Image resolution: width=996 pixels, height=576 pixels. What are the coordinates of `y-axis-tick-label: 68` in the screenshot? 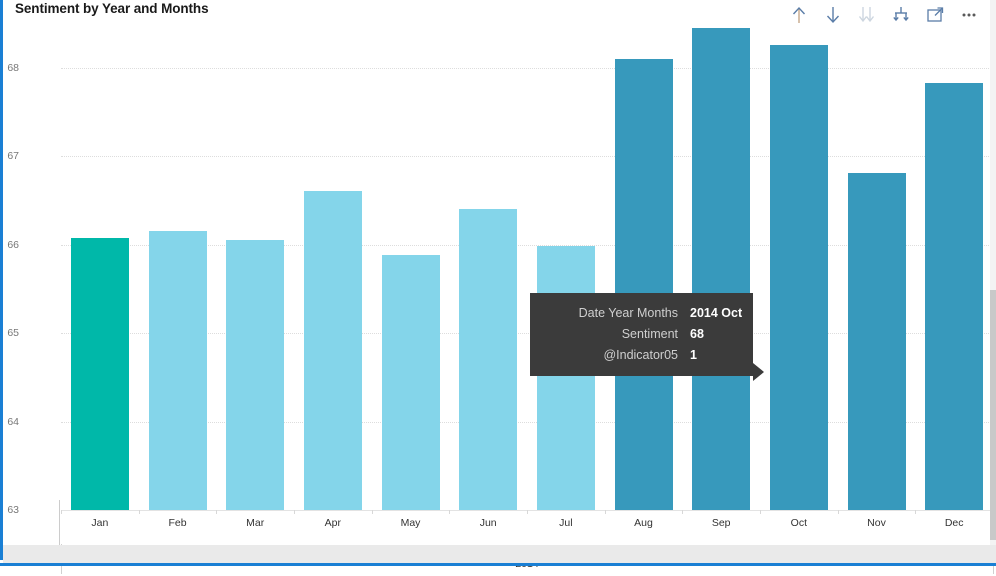 It's located at (13, 68).